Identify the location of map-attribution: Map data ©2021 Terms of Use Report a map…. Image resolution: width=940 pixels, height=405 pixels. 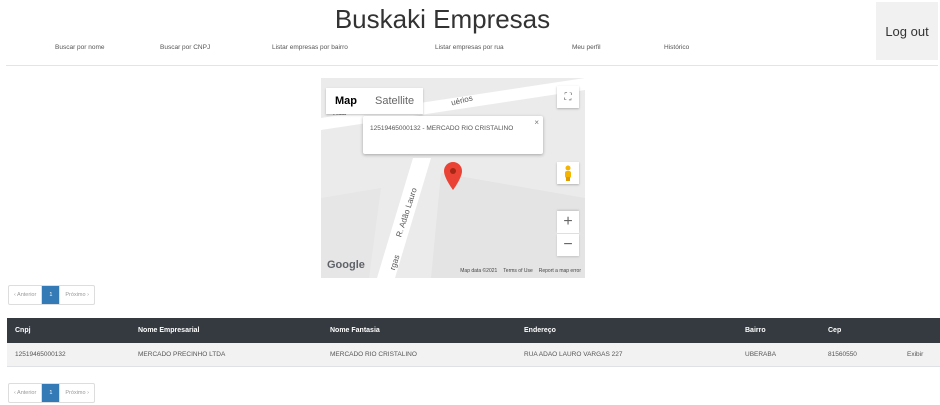
(520, 271).